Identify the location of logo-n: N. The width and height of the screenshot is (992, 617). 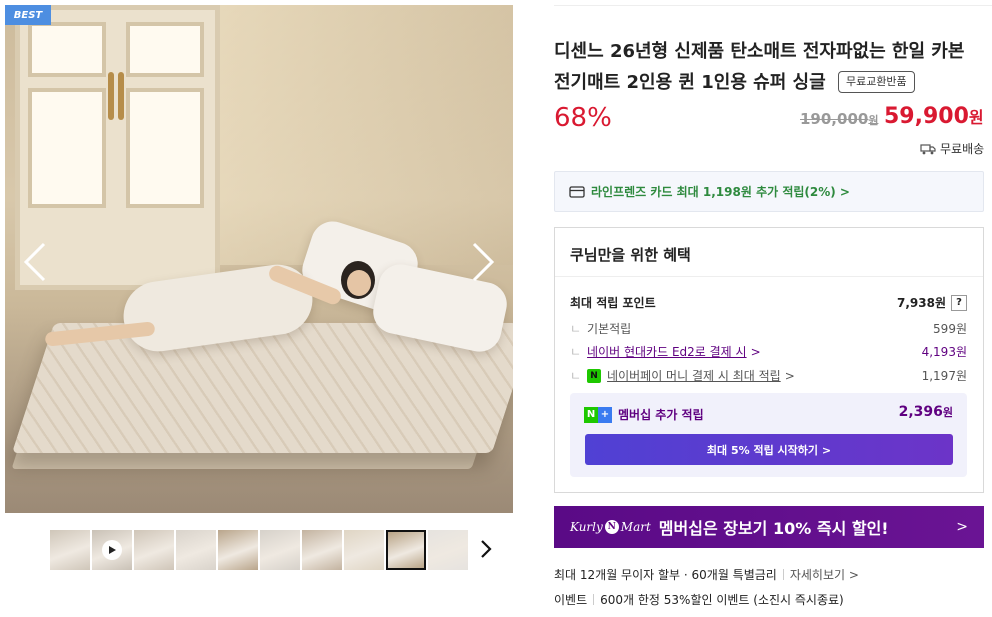
(611, 527).